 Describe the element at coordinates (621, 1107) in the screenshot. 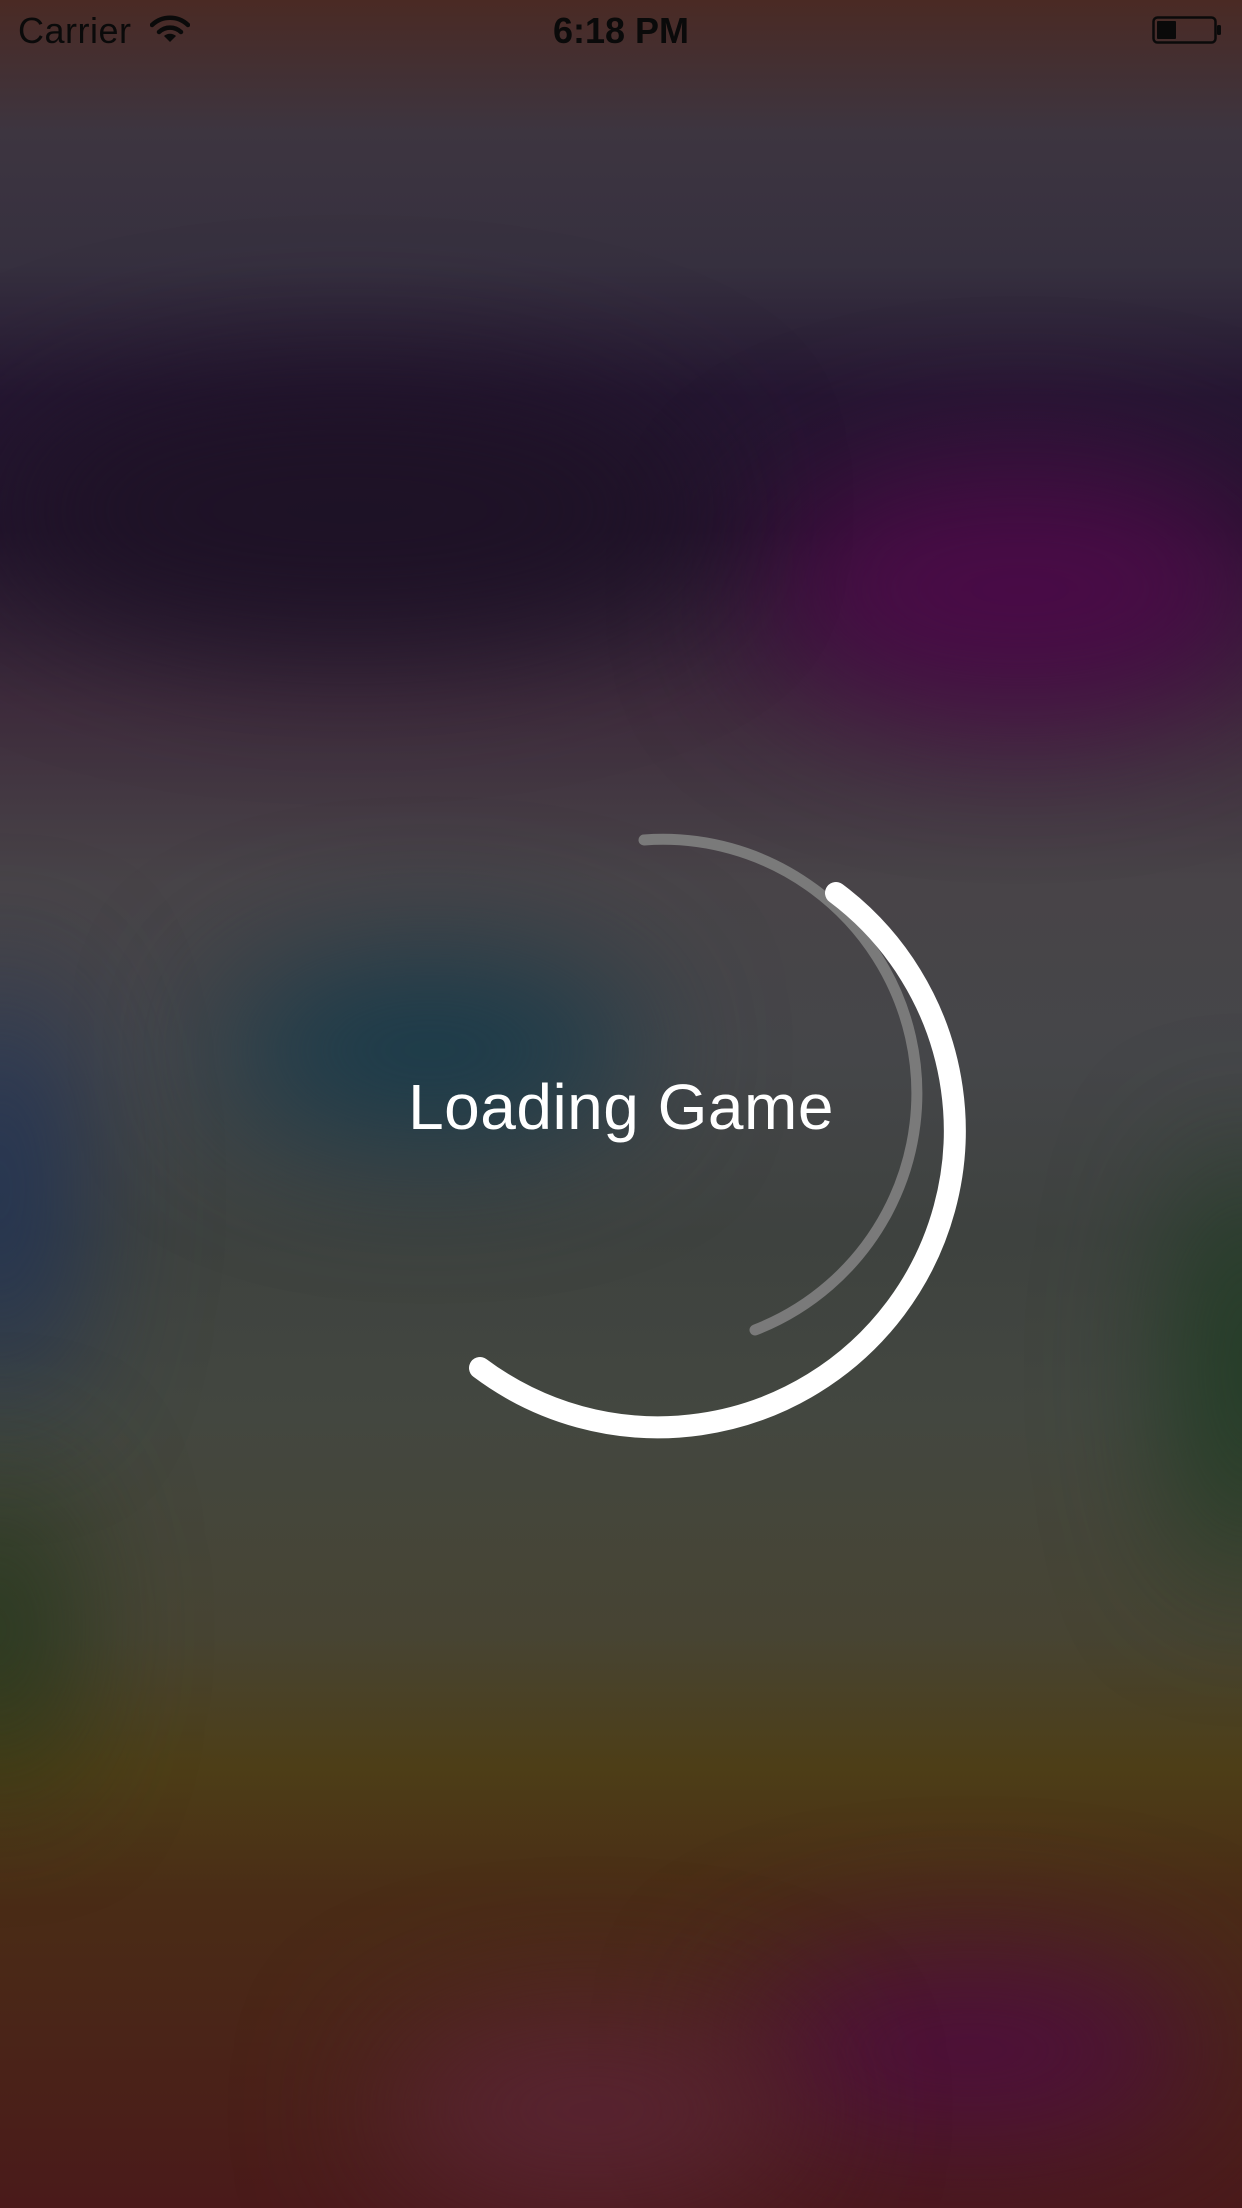

I see `loading-label: Loading Game` at that location.